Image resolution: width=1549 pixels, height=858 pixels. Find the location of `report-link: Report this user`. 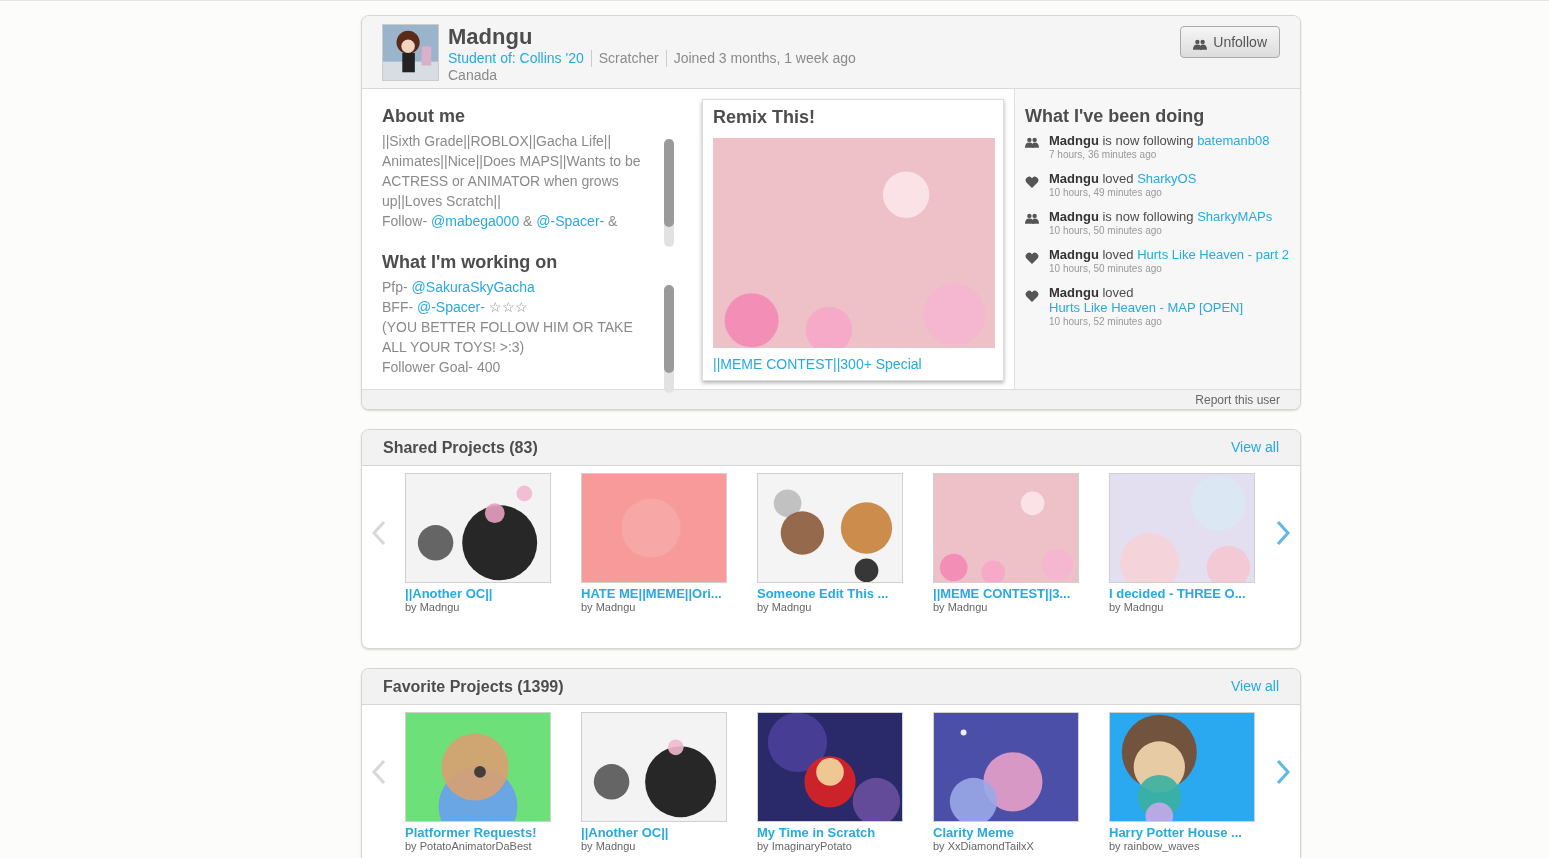

report-link: Report this user is located at coordinates (1237, 399).